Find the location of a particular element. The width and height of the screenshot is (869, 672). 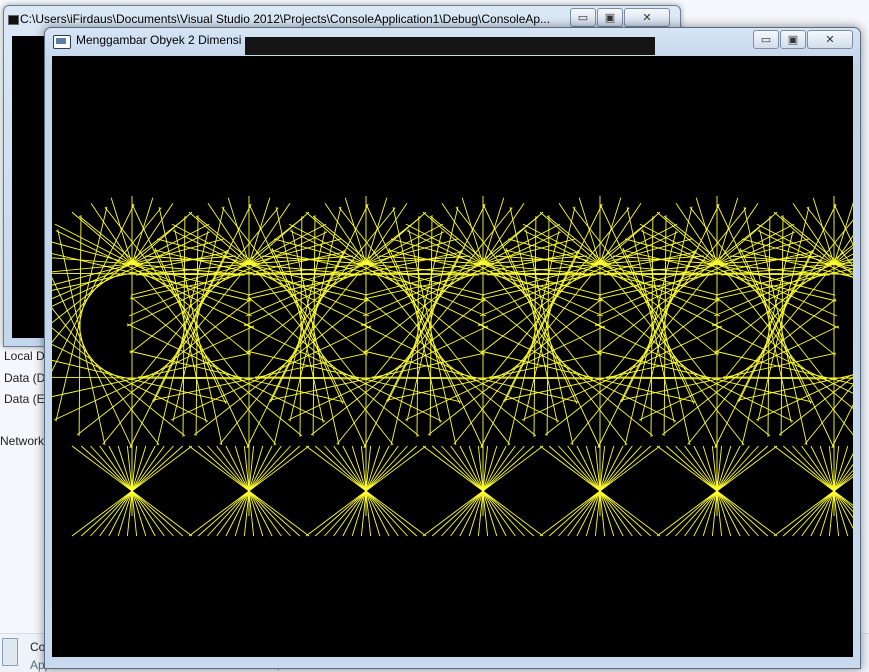

gl-maximize-button: ▣ is located at coordinates (793, 39).